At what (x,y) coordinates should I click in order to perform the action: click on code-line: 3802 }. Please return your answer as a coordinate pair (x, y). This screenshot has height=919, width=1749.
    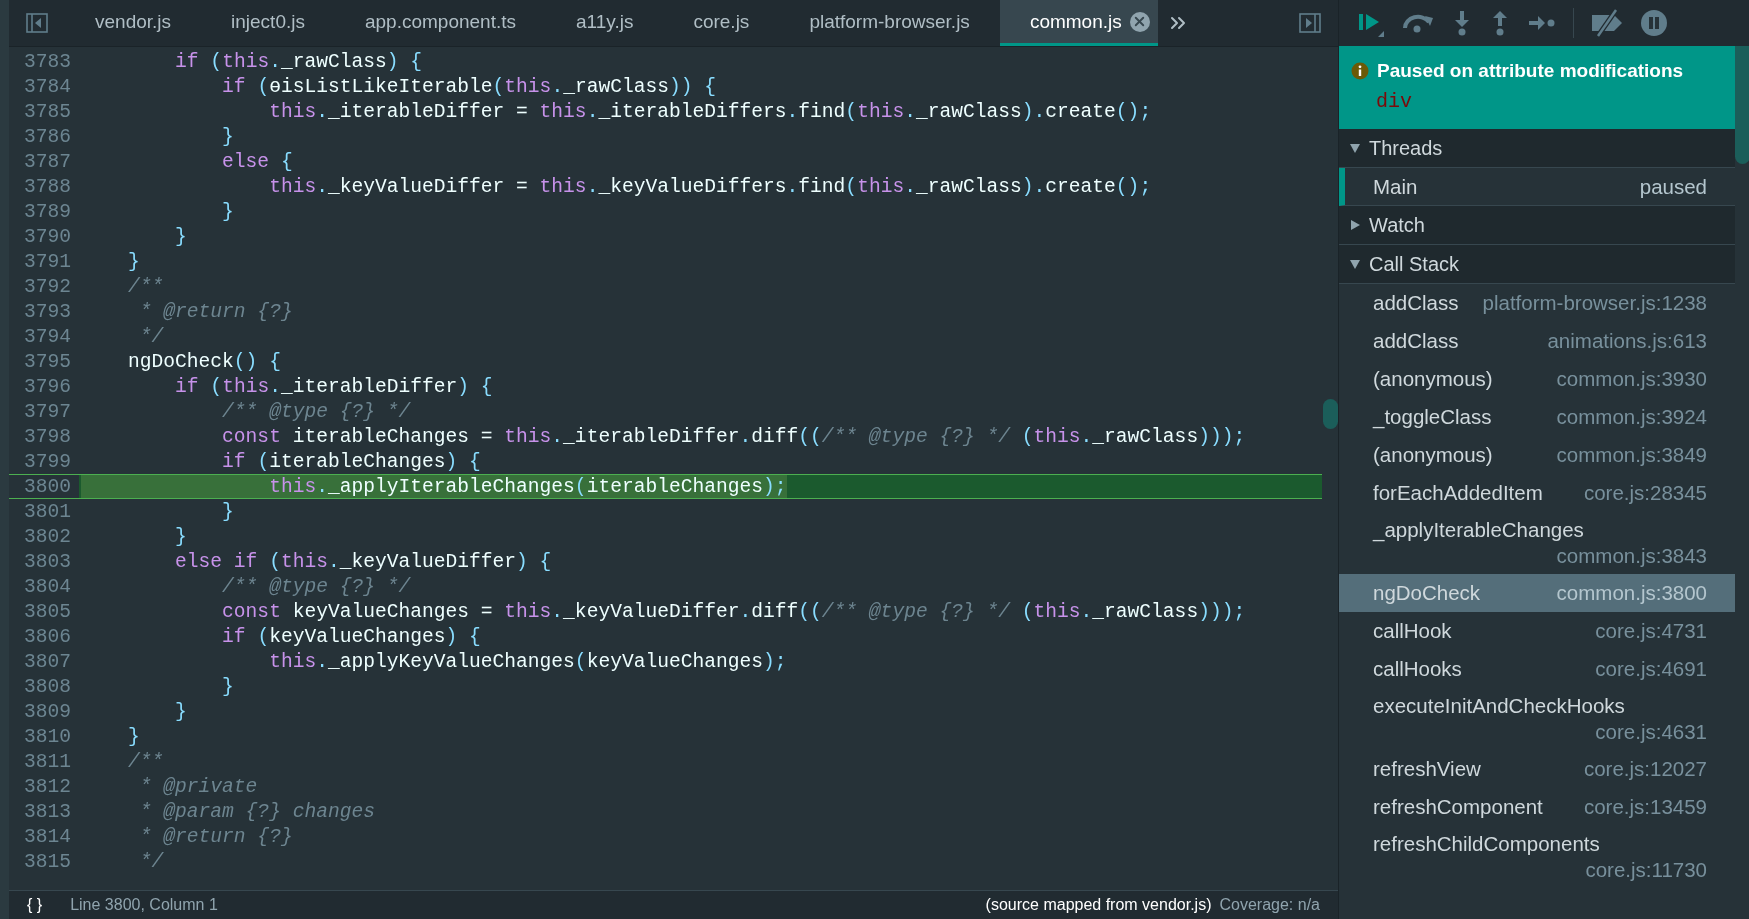
    Looking at the image, I should click on (673, 536).